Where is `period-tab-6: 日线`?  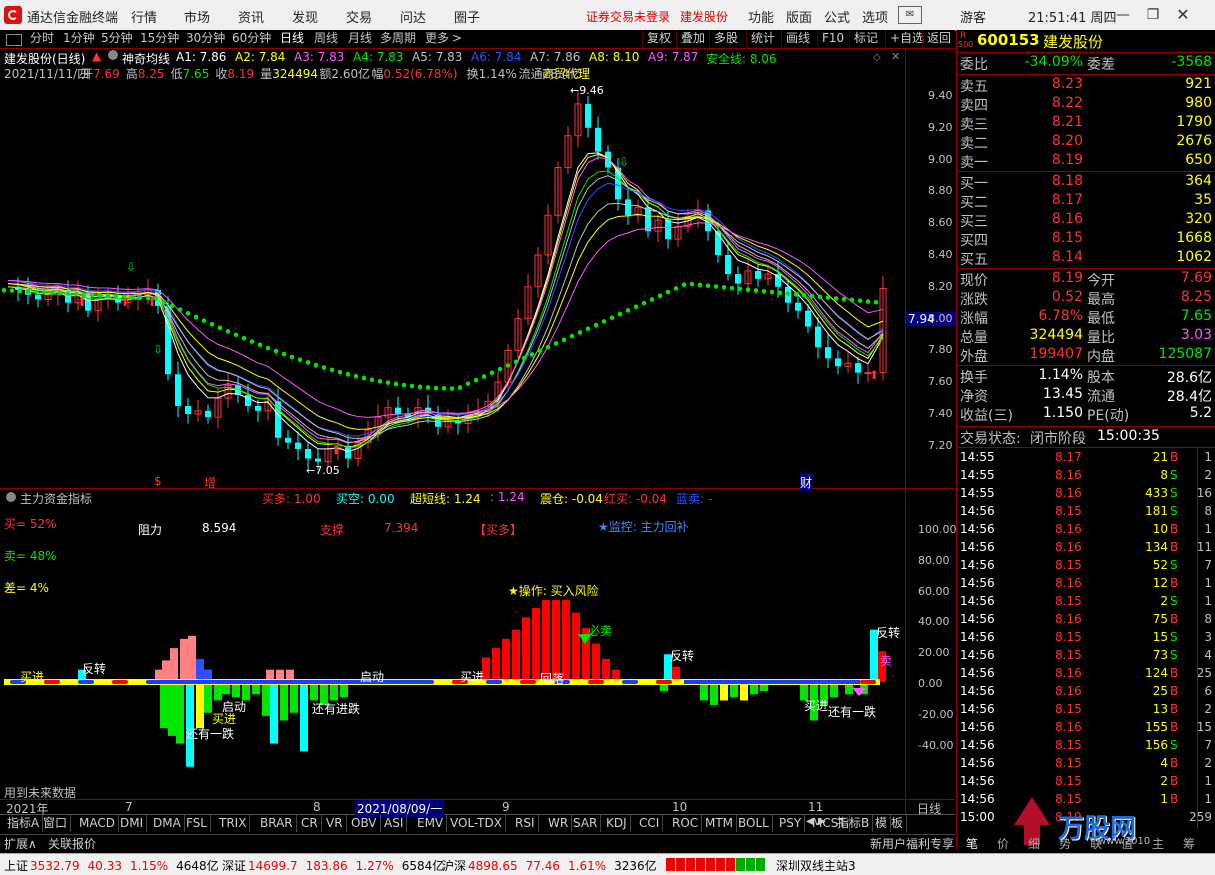
period-tab-6: 日线 is located at coordinates (292, 38).